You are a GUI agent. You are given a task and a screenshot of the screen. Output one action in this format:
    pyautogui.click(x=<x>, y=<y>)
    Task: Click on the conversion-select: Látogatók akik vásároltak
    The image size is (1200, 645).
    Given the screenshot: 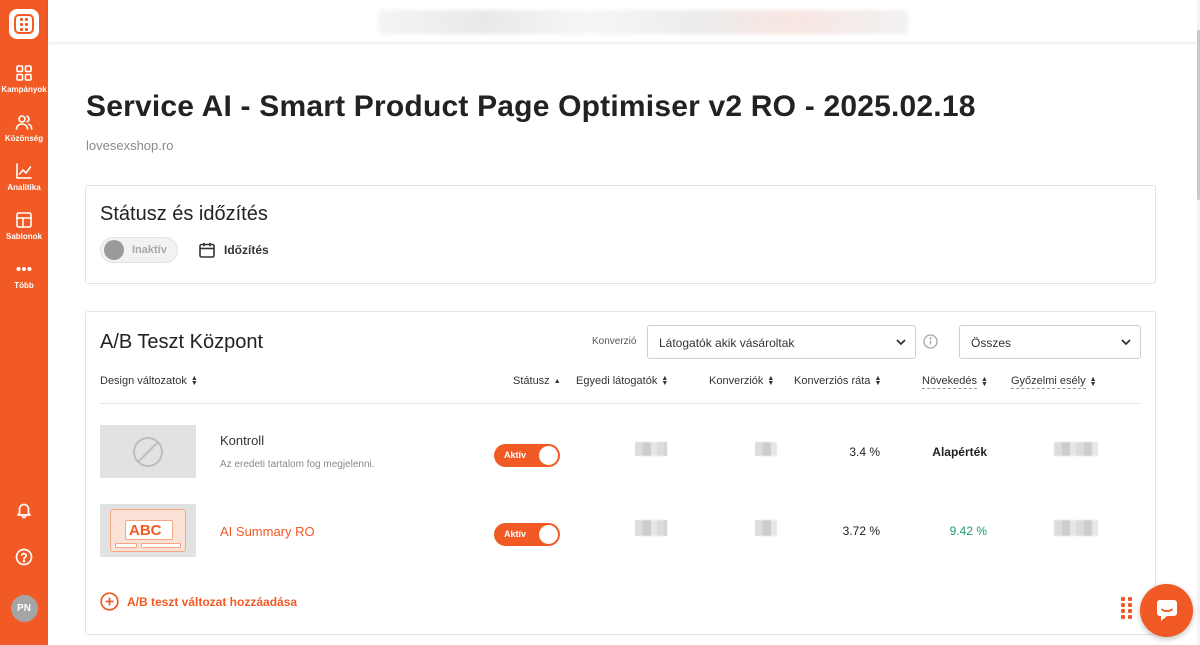 What is the action you would take?
    pyautogui.click(x=781, y=342)
    